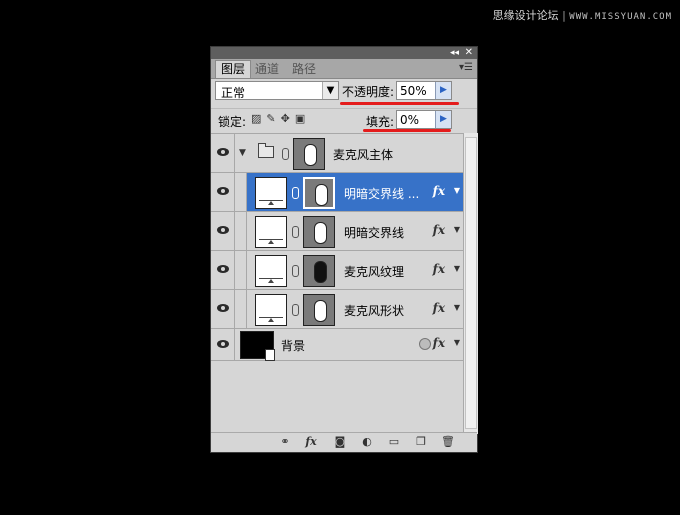 This screenshot has width=680, height=515. What do you see at coordinates (330, 90) in the screenshot?
I see `chevron-down-icon: ▼` at bounding box center [330, 90].